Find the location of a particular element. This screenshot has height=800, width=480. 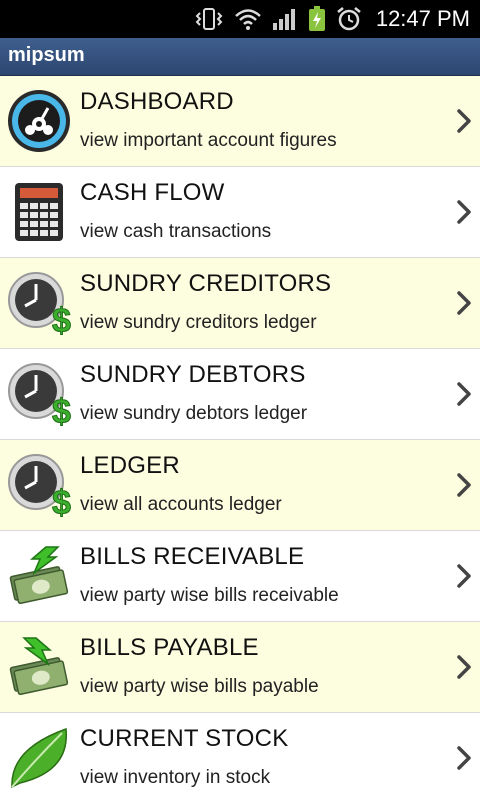

menu-item-title: BILLS PAYABLE is located at coordinates (169, 647).